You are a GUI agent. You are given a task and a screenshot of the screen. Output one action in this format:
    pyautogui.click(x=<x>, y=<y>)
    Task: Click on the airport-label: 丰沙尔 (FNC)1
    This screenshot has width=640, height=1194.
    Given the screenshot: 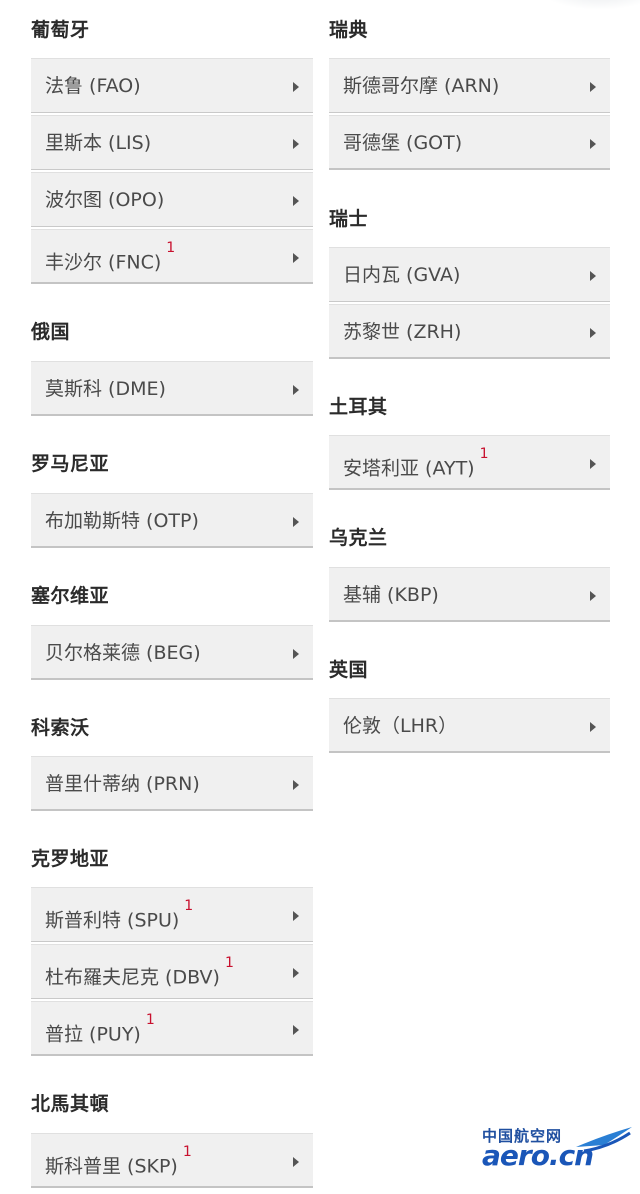 What is the action you would take?
    pyautogui.click(x=110, y=260)
    